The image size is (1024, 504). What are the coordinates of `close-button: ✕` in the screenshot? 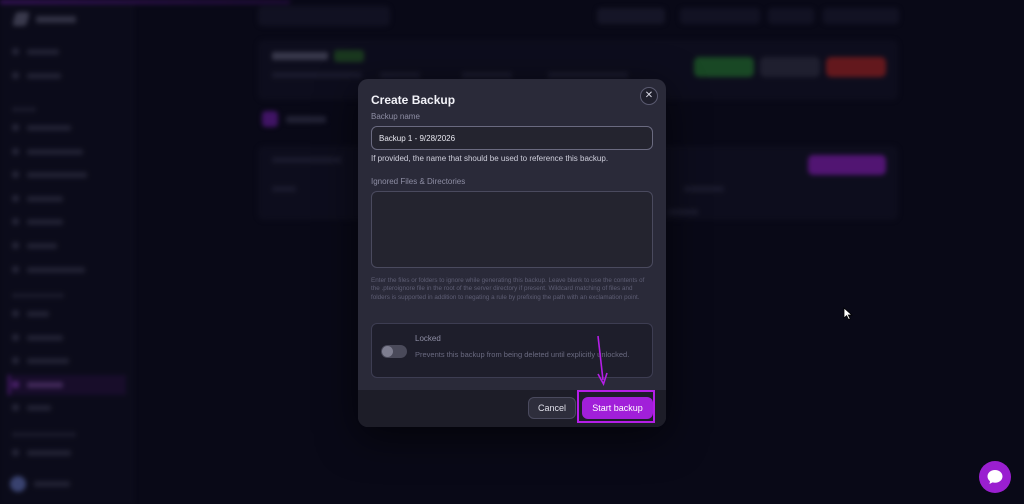 It's located at (649, 96).